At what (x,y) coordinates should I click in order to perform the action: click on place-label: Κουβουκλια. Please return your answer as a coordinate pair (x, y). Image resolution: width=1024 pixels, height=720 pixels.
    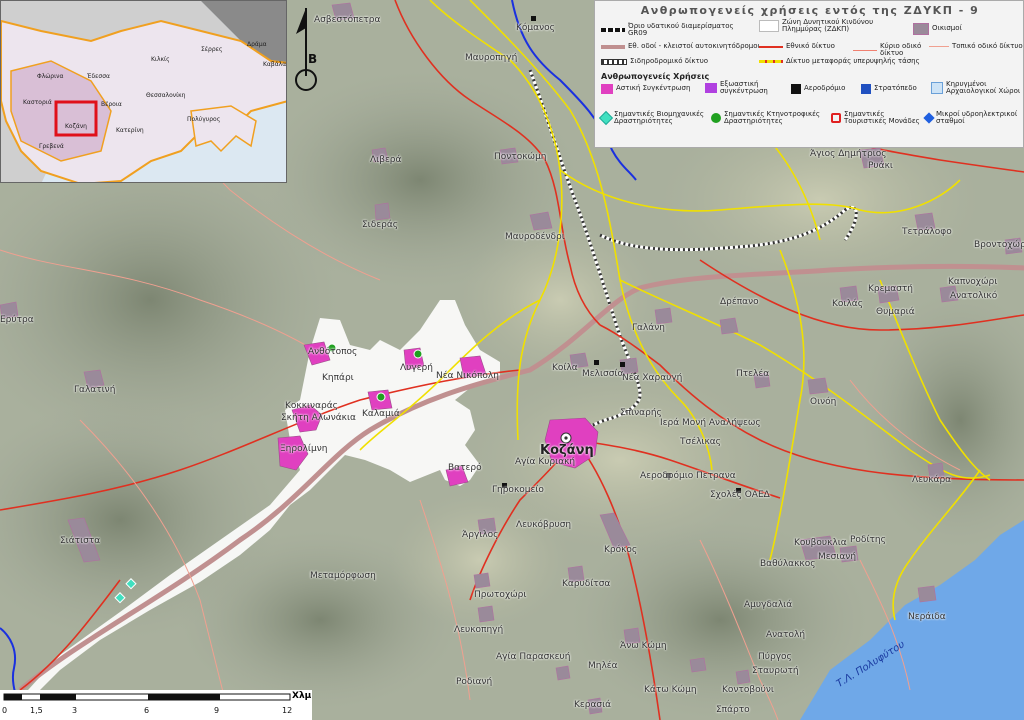
    Looking at the image, I should click on (820, 543).